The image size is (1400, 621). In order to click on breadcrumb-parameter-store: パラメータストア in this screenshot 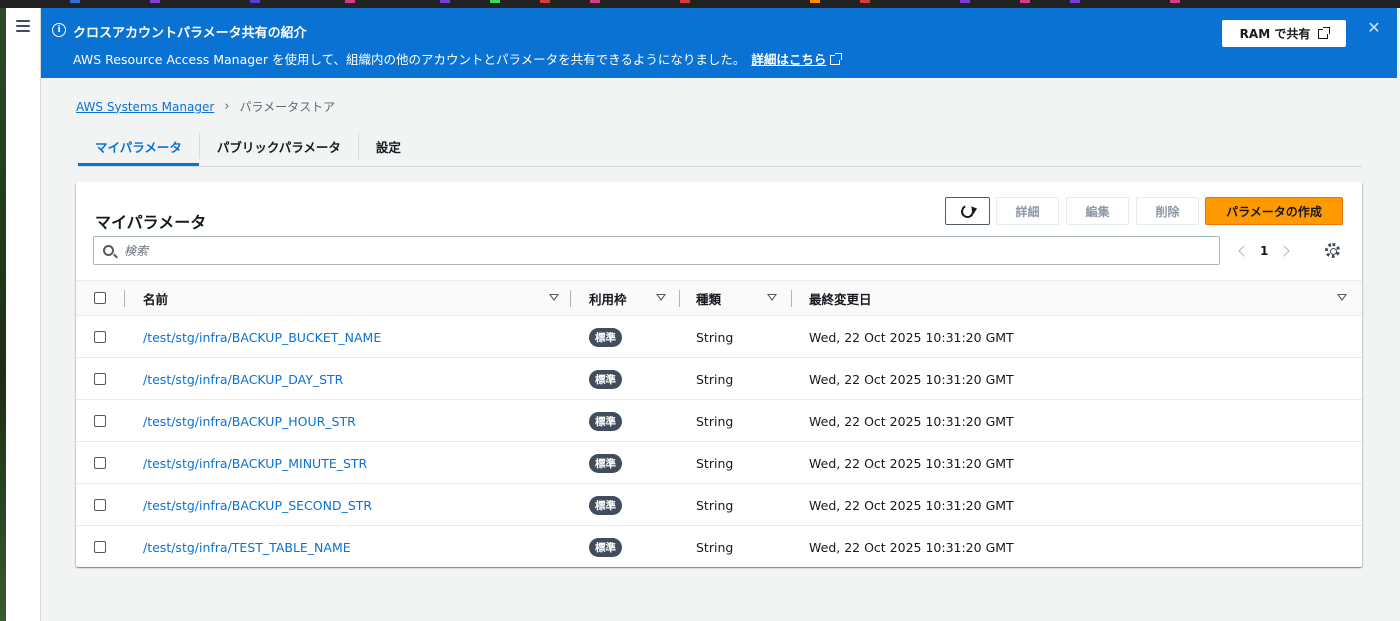, I will do `click(287, 107)`.